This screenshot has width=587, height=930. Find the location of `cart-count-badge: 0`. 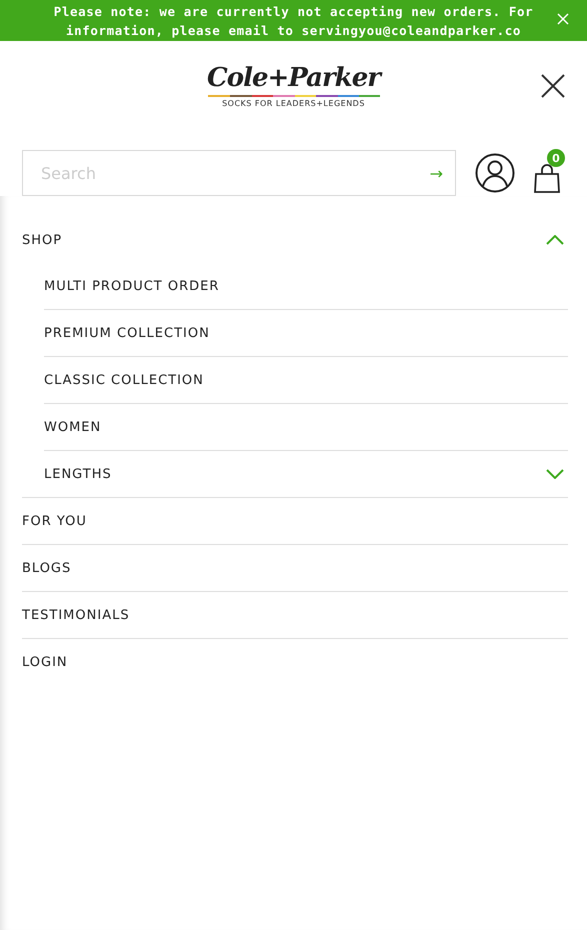

cart-count-badge: 0 is located at coordinates (556, 158).